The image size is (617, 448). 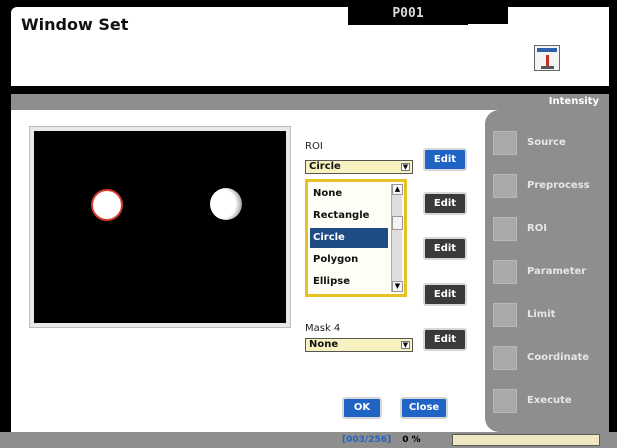 What do you see at coordinates (558, 185) in the screenshot?
I see `sidebar-item-label: Preprocess` at bounding box center [558, 185].